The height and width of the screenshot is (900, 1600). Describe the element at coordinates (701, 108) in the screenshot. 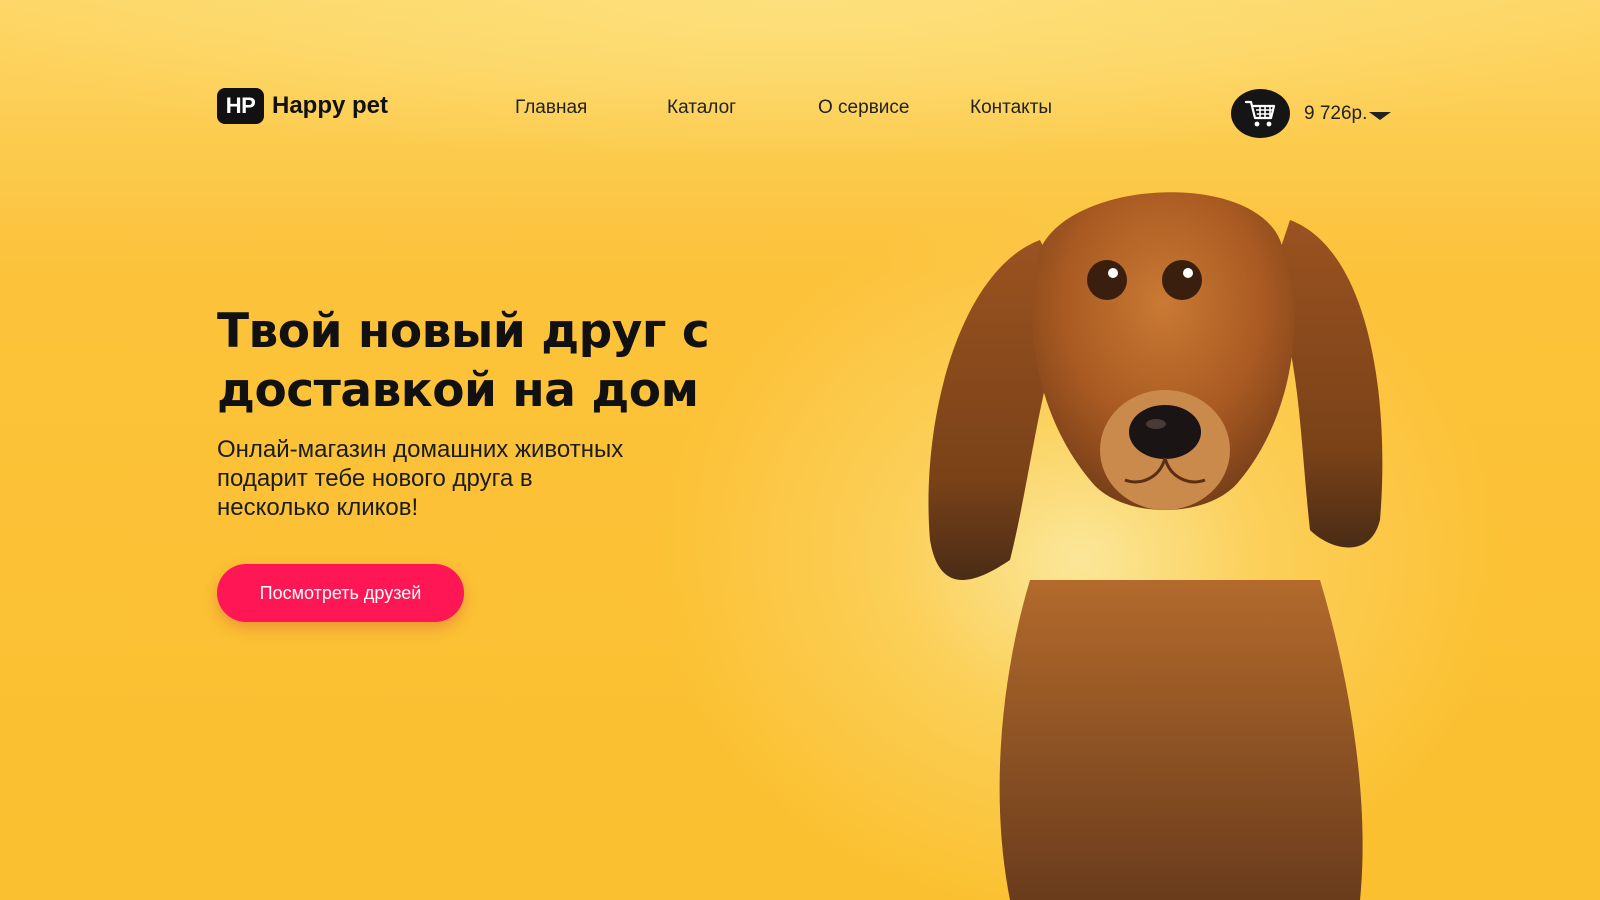

I see `nav-item-catalog: Каталог` at that location.